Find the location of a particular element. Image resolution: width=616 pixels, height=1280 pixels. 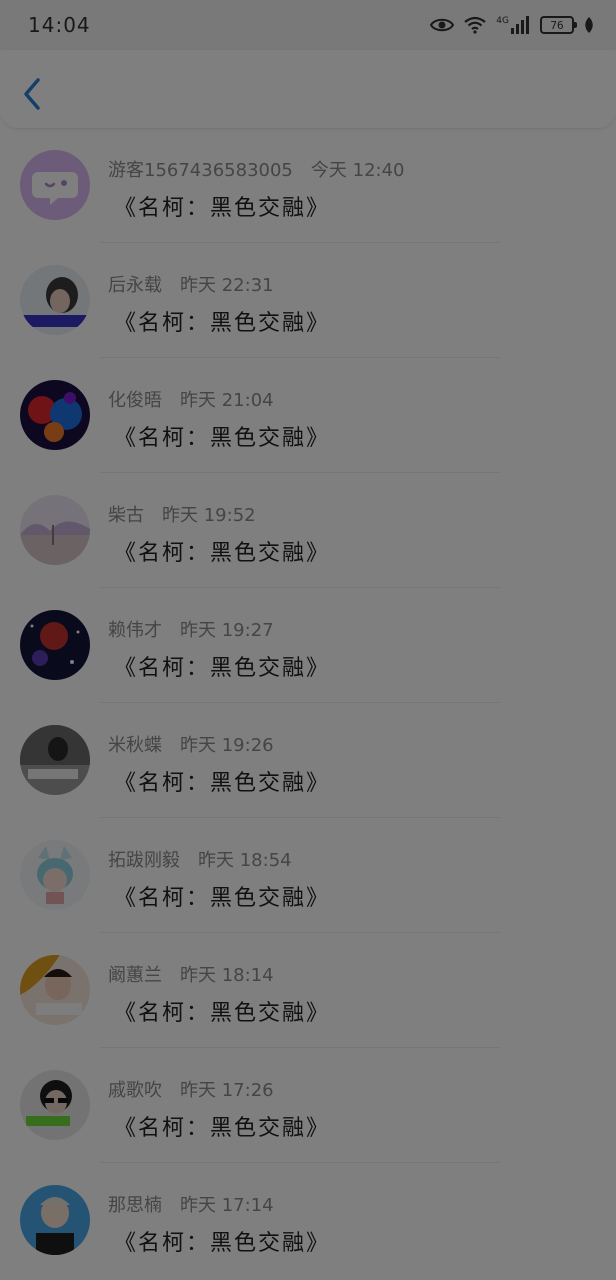

list-item: 阚蕙兰 昨天 18:14 《名柯：黑色交融》 is located at coordinates (308, 990).